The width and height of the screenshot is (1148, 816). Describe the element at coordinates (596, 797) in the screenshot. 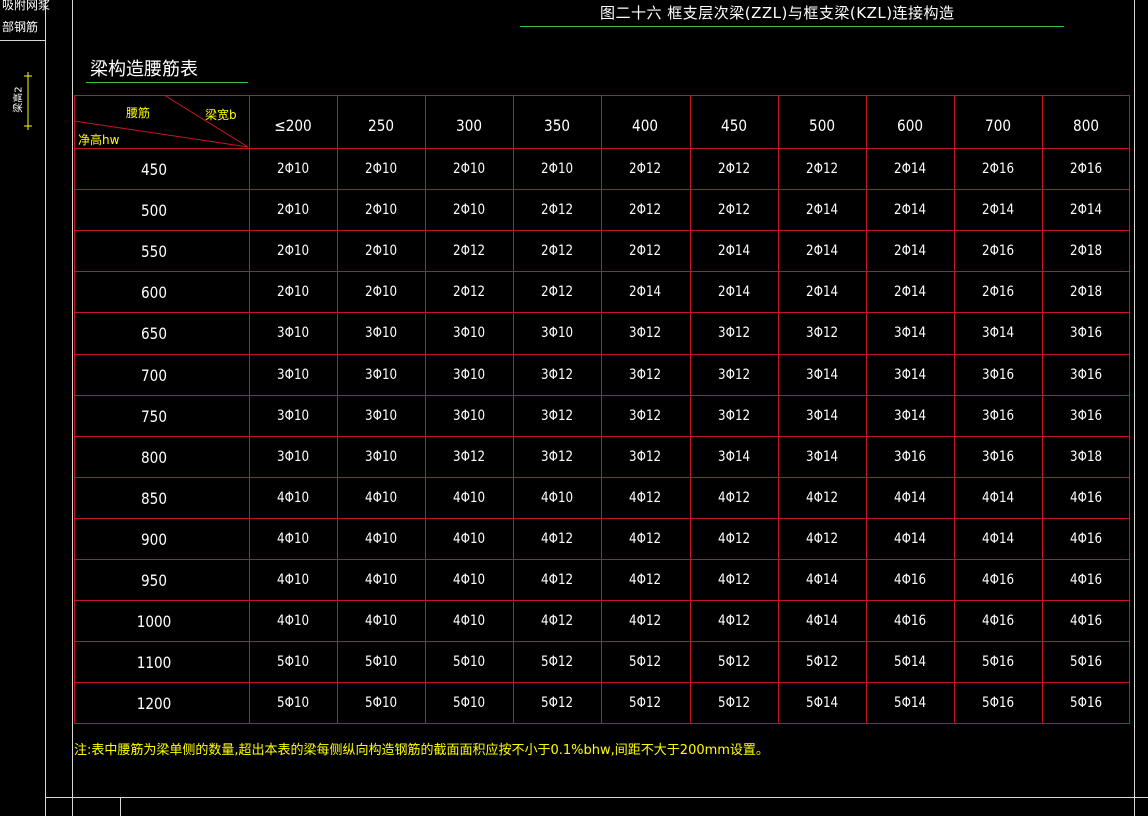

I see `frame-line-bottom` at that location.